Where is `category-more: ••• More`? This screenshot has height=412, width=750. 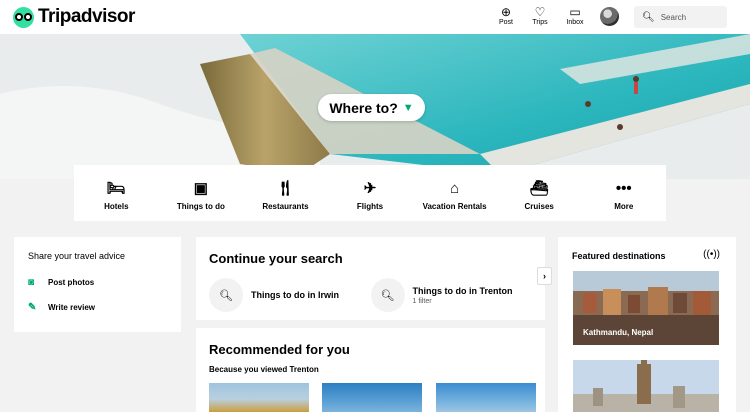 category-more: ••• More is located at coordinates (623, 193).